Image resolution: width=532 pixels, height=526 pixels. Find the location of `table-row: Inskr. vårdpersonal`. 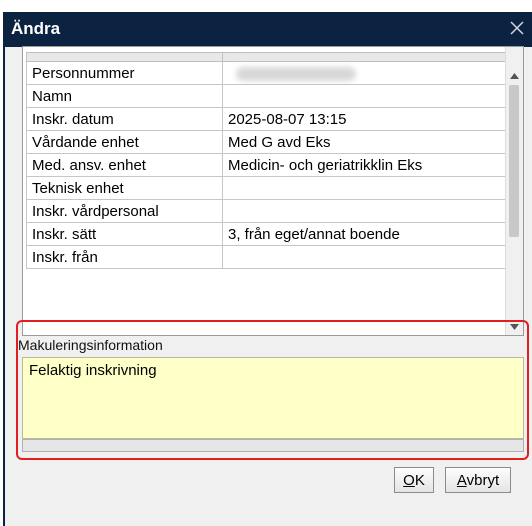

table-row: Inskr. vårdpersonal is located at coordinates (266, 211).